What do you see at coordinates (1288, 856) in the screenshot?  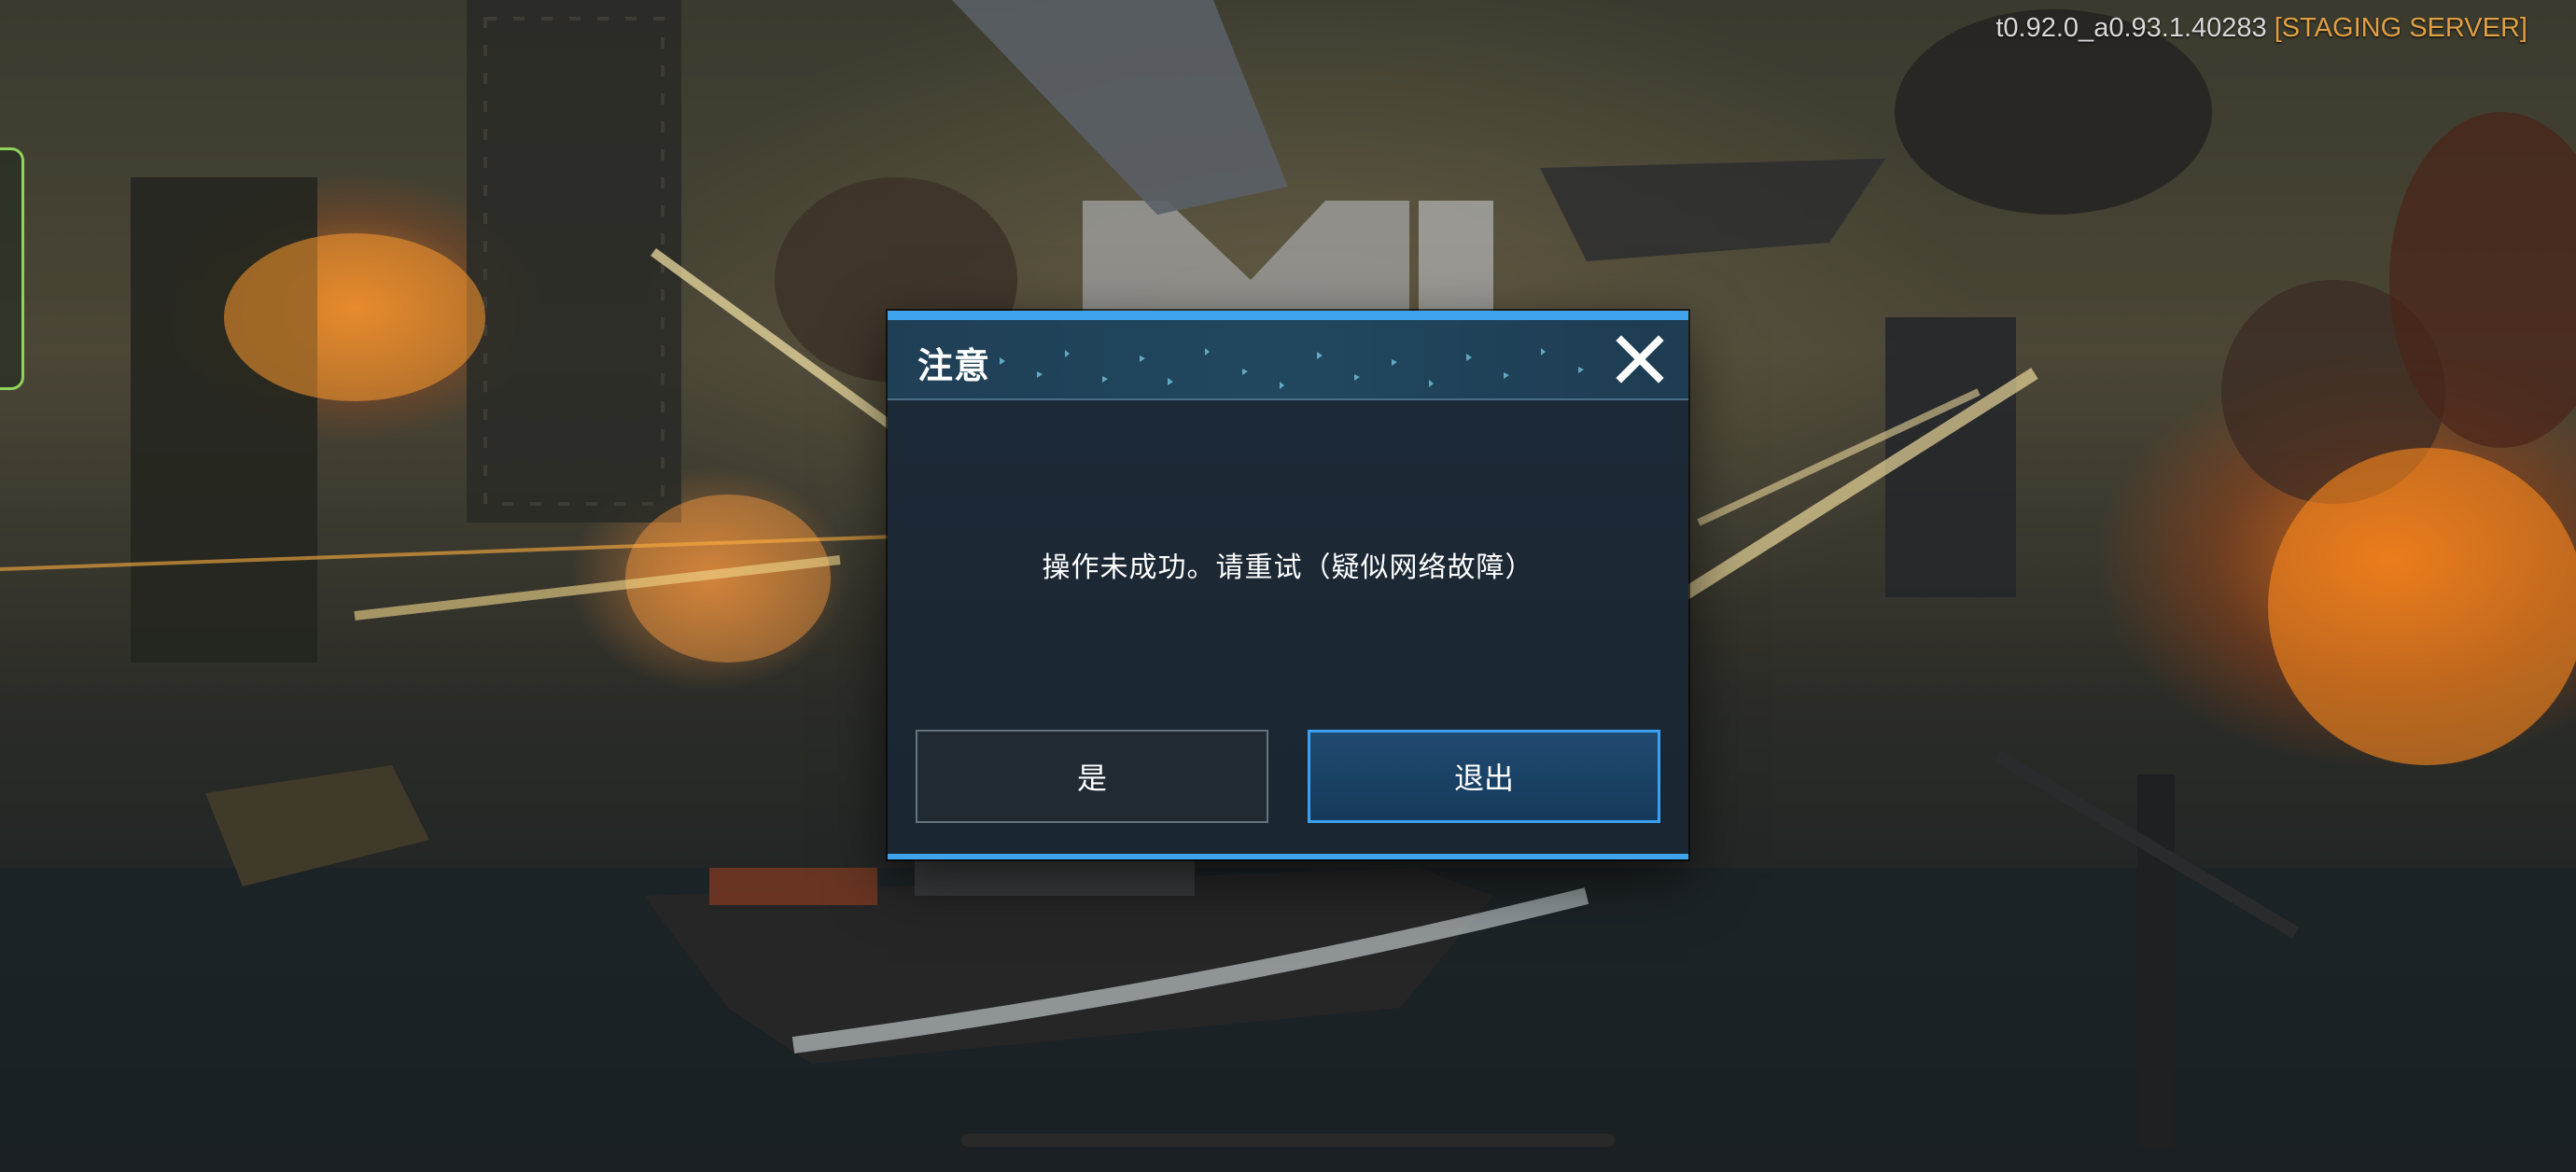 I see `dialog-bottom-accent` at bounding box center [1288, 856].